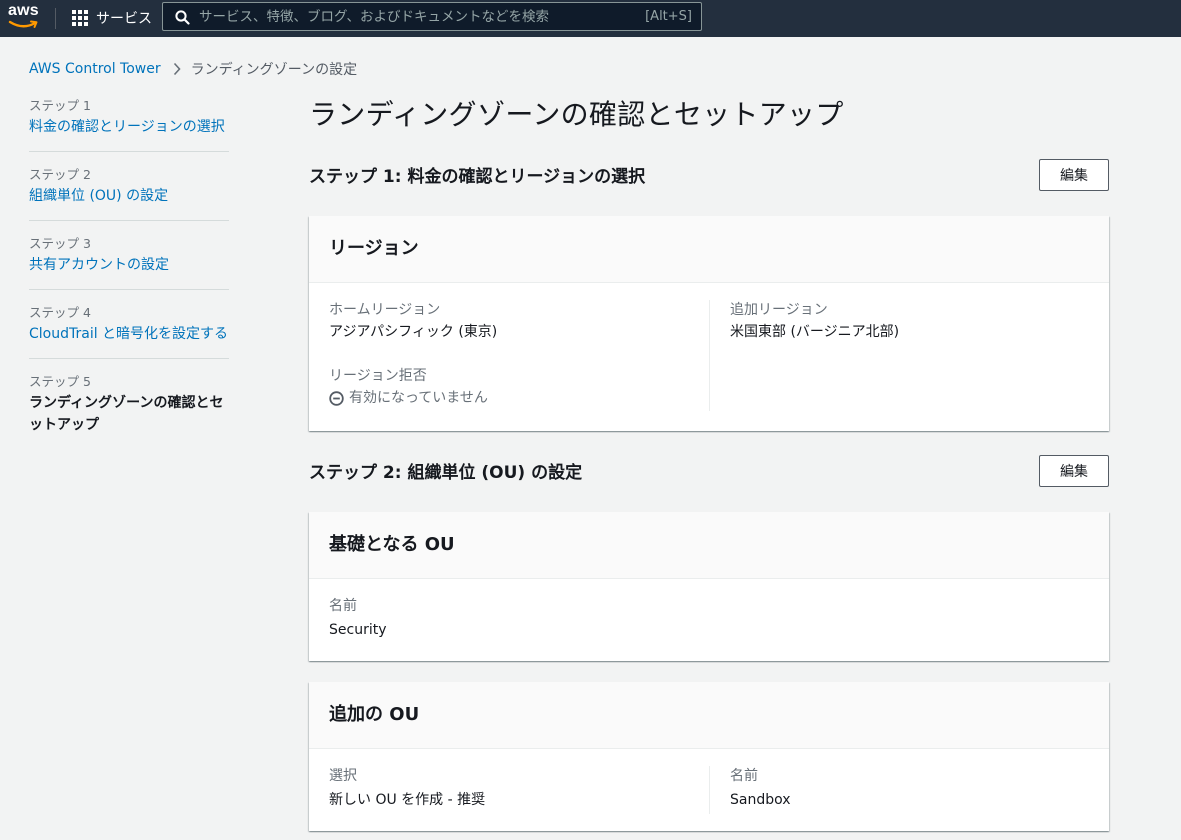 The width and height of the screenshot is (1181, 840). I want to click on aws-logo: aws, so click(25, 18).